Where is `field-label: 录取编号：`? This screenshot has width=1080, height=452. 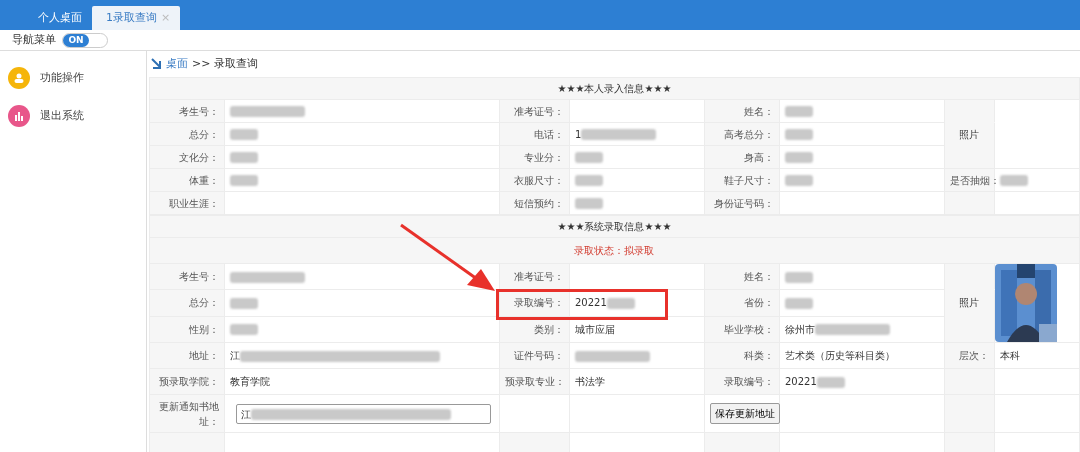 field-label: 录取编号： is located at coordinates (742, 381).